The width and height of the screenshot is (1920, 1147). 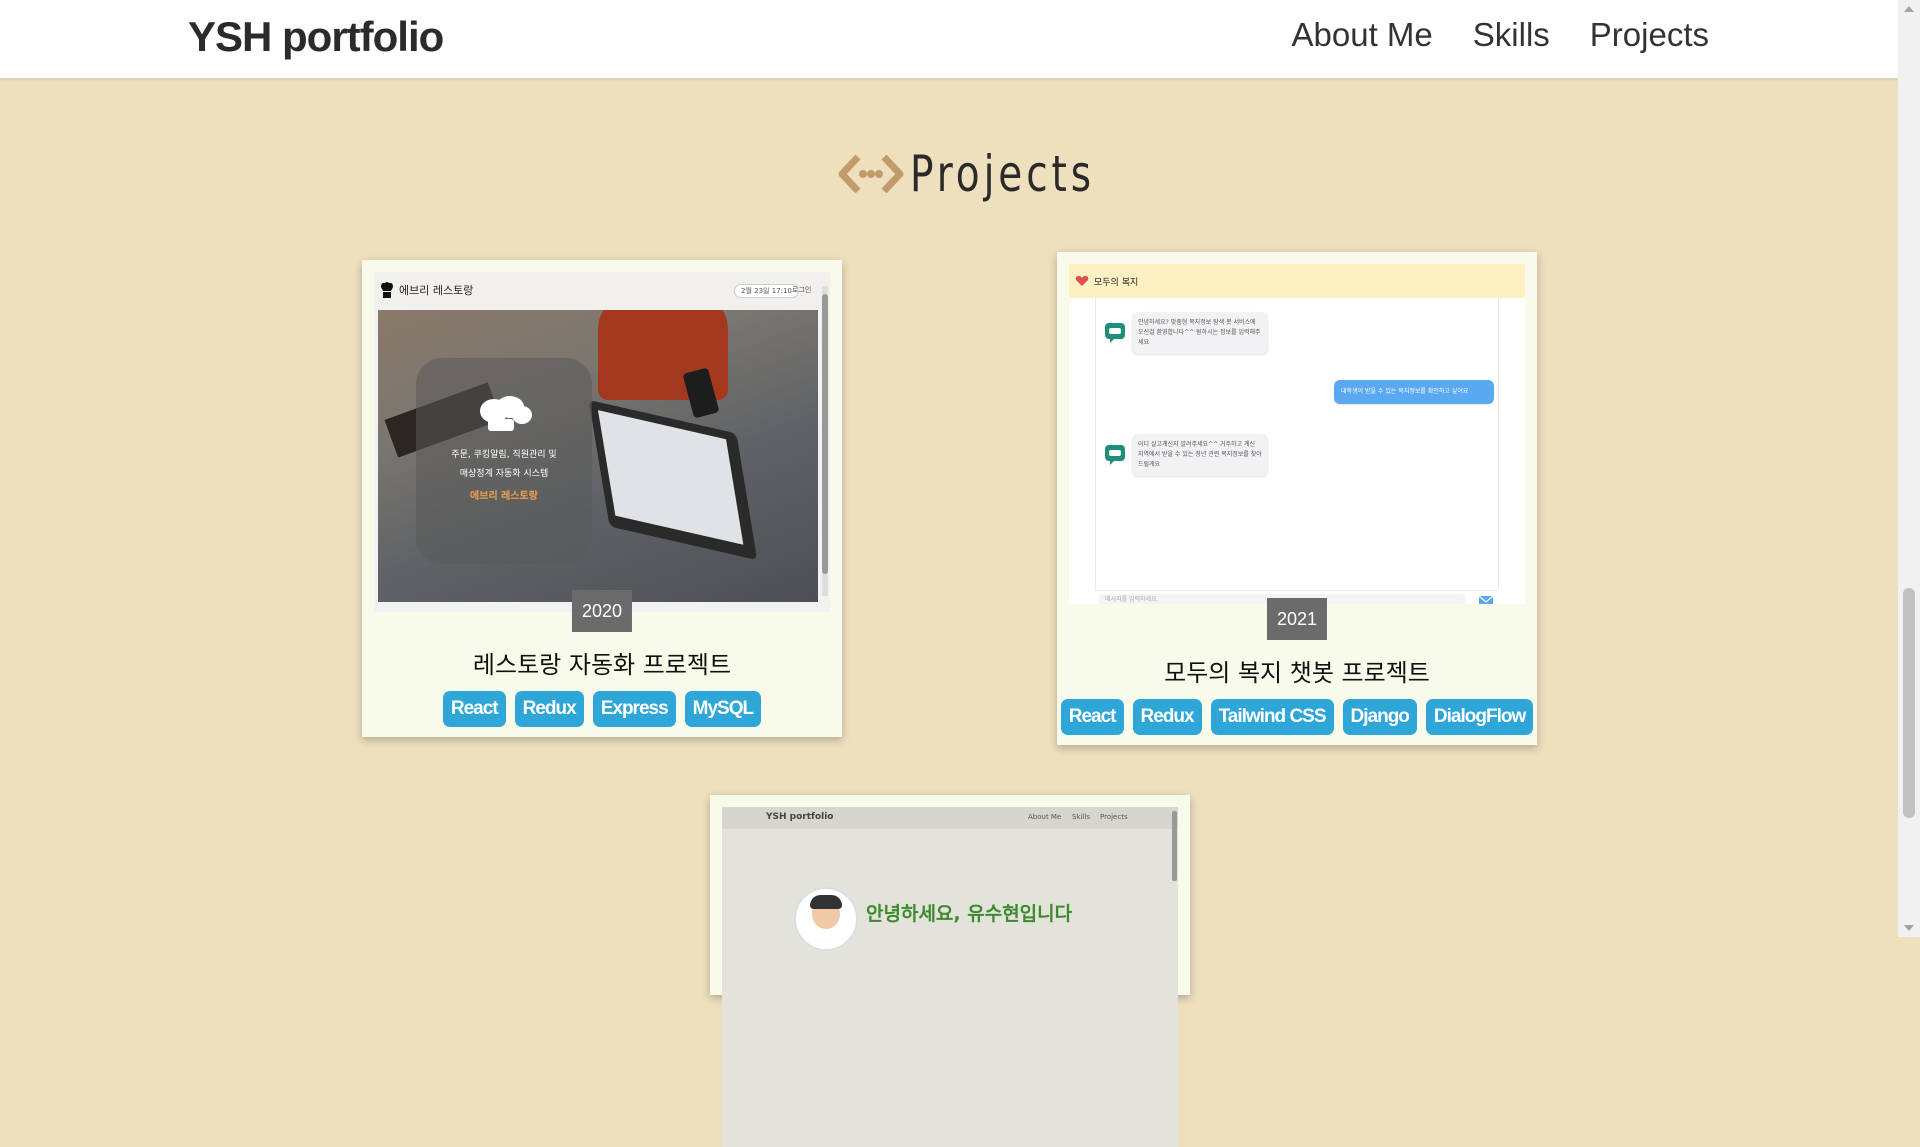 I want to click on chat-app-name: 모두의 복지, so click(x=1116, y=283).